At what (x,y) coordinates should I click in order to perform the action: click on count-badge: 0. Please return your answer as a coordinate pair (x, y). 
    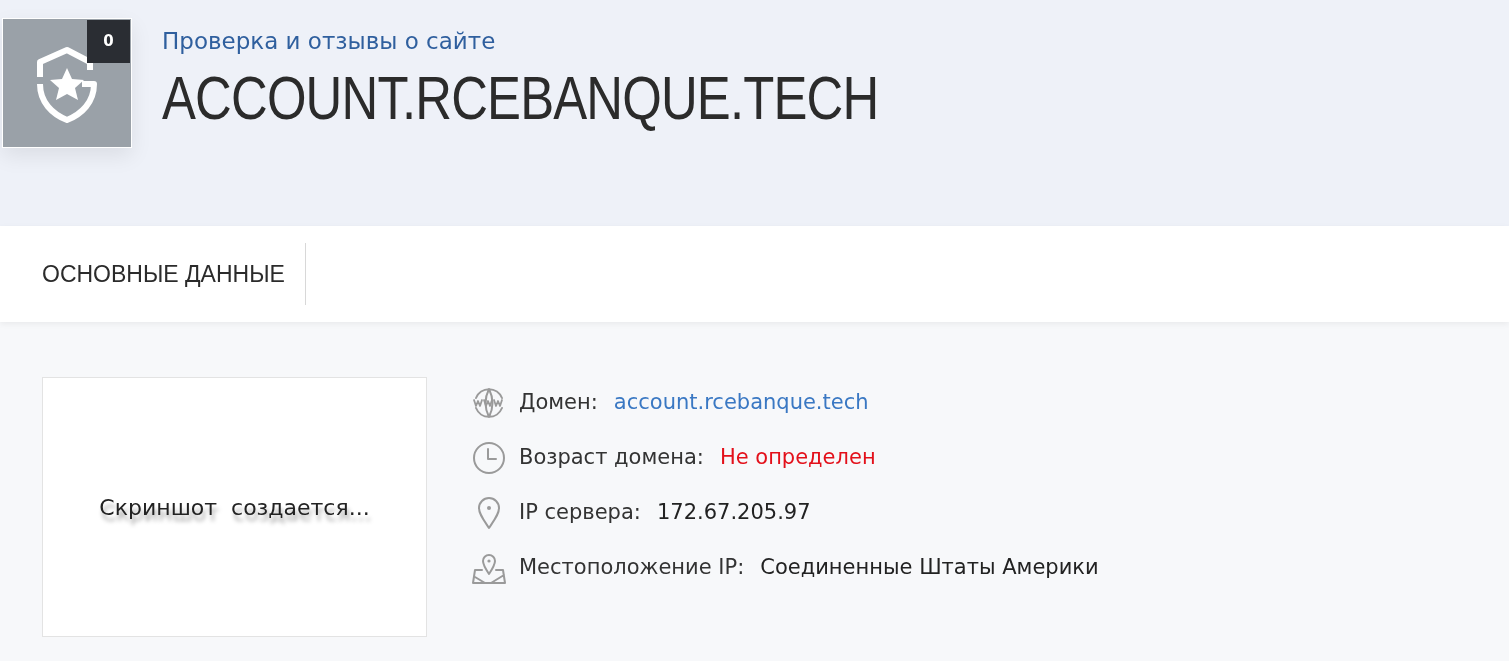
    Looking at the image, I should click on (108, 41).